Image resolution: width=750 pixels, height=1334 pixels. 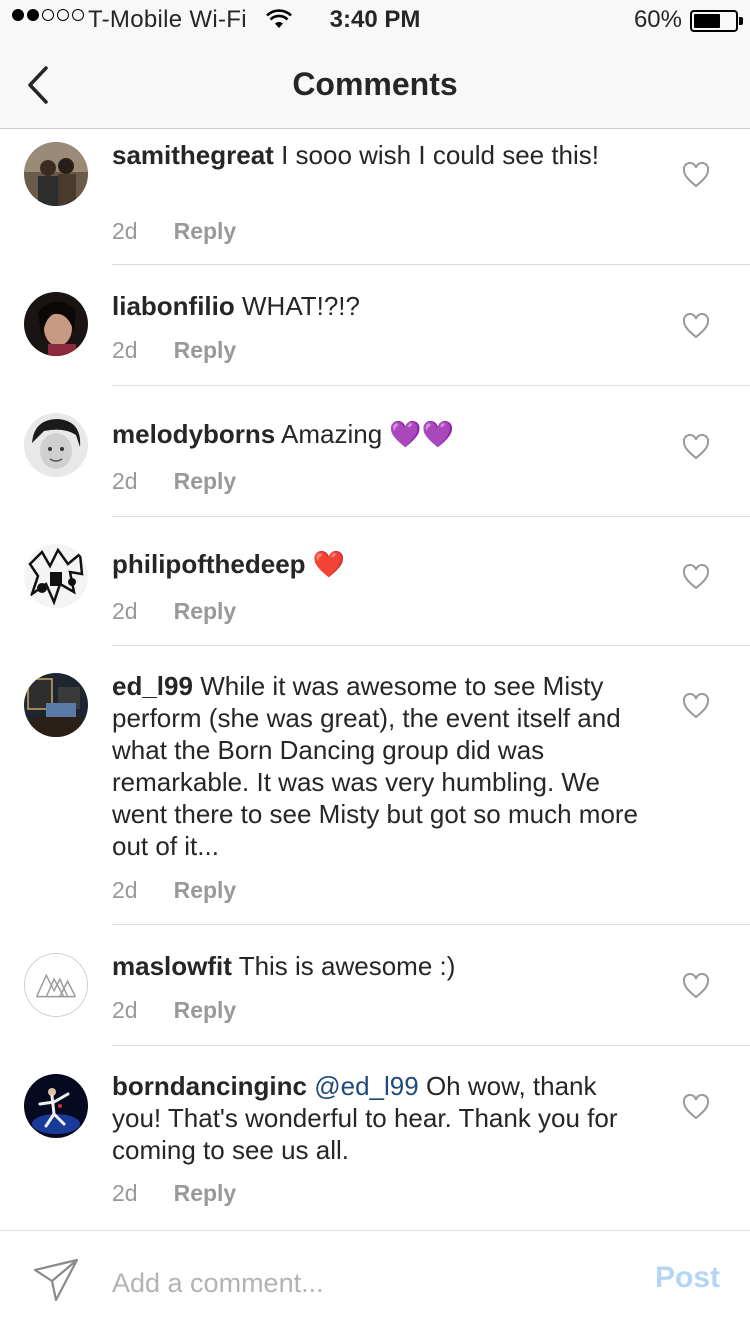 What do you see at coordinates (193, 434) in the screenshot?
I see `comment-username: melodyborns` at bounding box center [193, 434].